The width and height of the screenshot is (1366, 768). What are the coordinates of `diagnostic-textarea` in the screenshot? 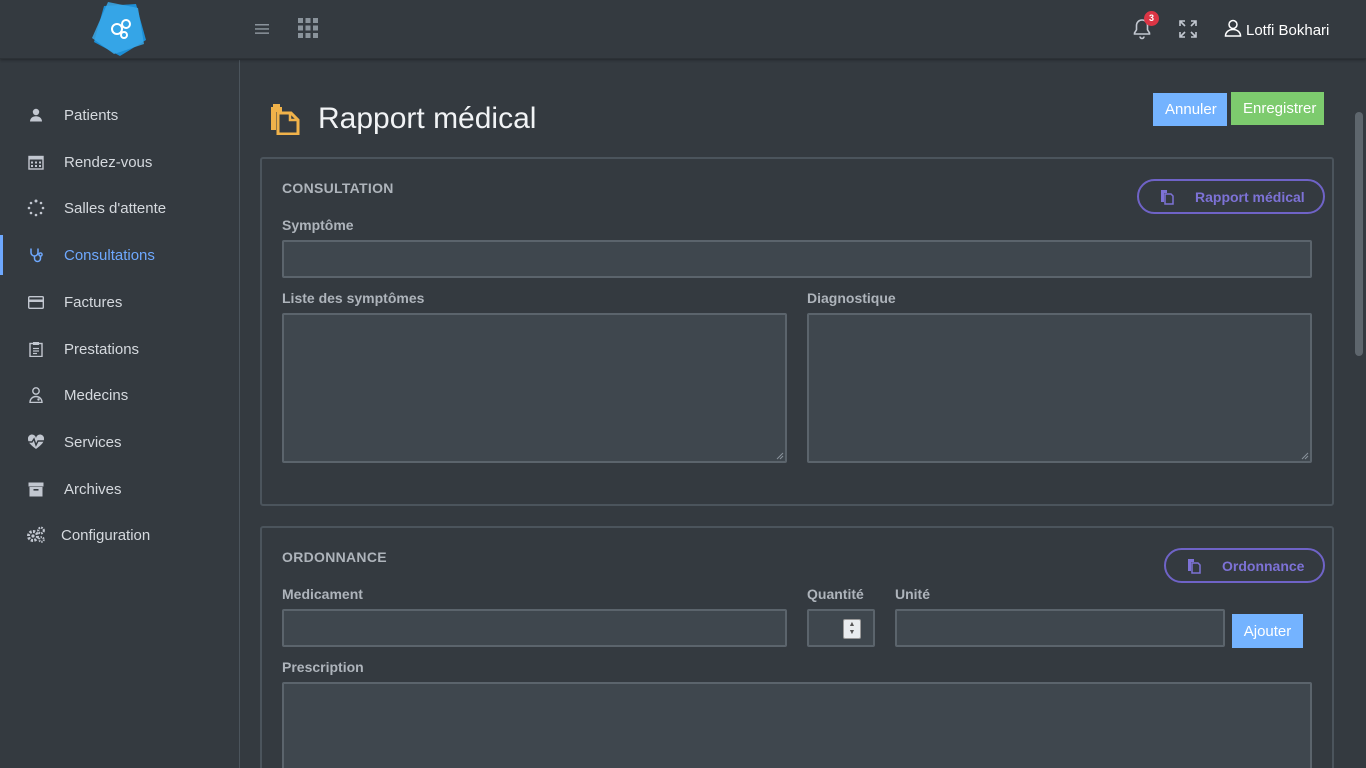 It's located at (1059, 388).